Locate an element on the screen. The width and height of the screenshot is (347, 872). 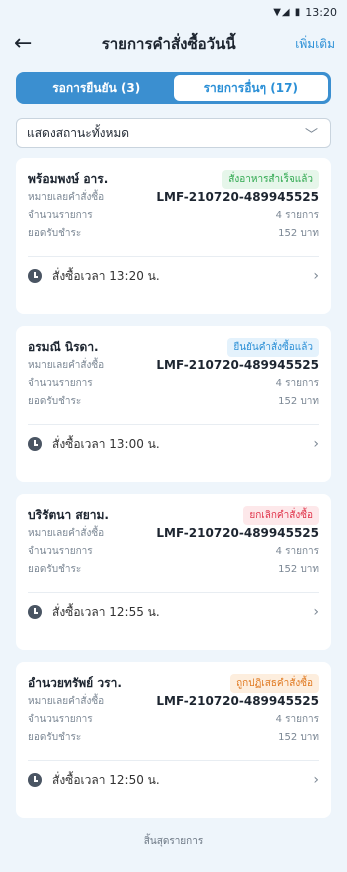
status-badge: ถูกปฏิเสธคำสั่งซื้อ is located at coordinates (274, 683).